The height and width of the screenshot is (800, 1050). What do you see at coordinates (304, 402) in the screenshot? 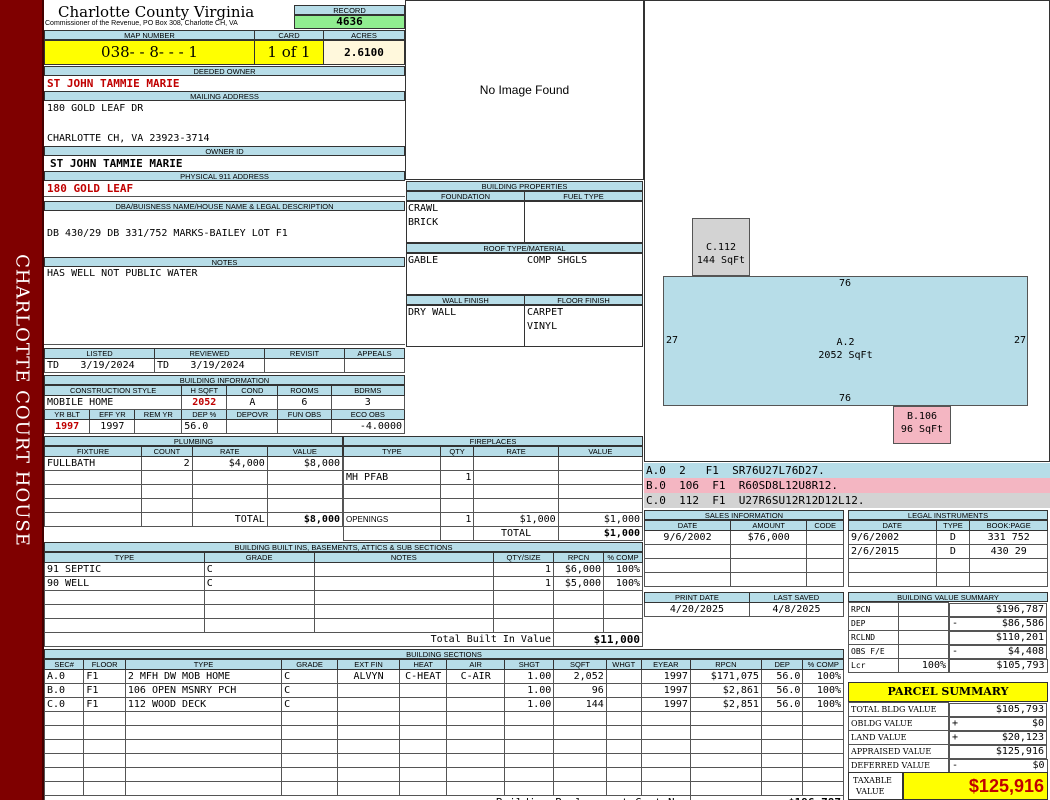
I see `rooms: 6` at bounding box center [304, 402].